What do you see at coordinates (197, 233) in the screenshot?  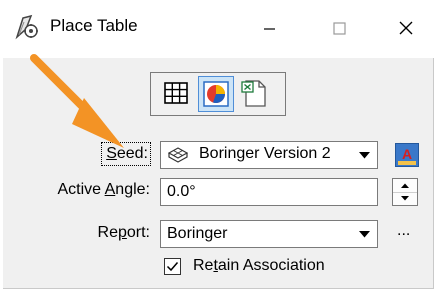 I see `report-value: Boringer` at bounding box center [197, 233].